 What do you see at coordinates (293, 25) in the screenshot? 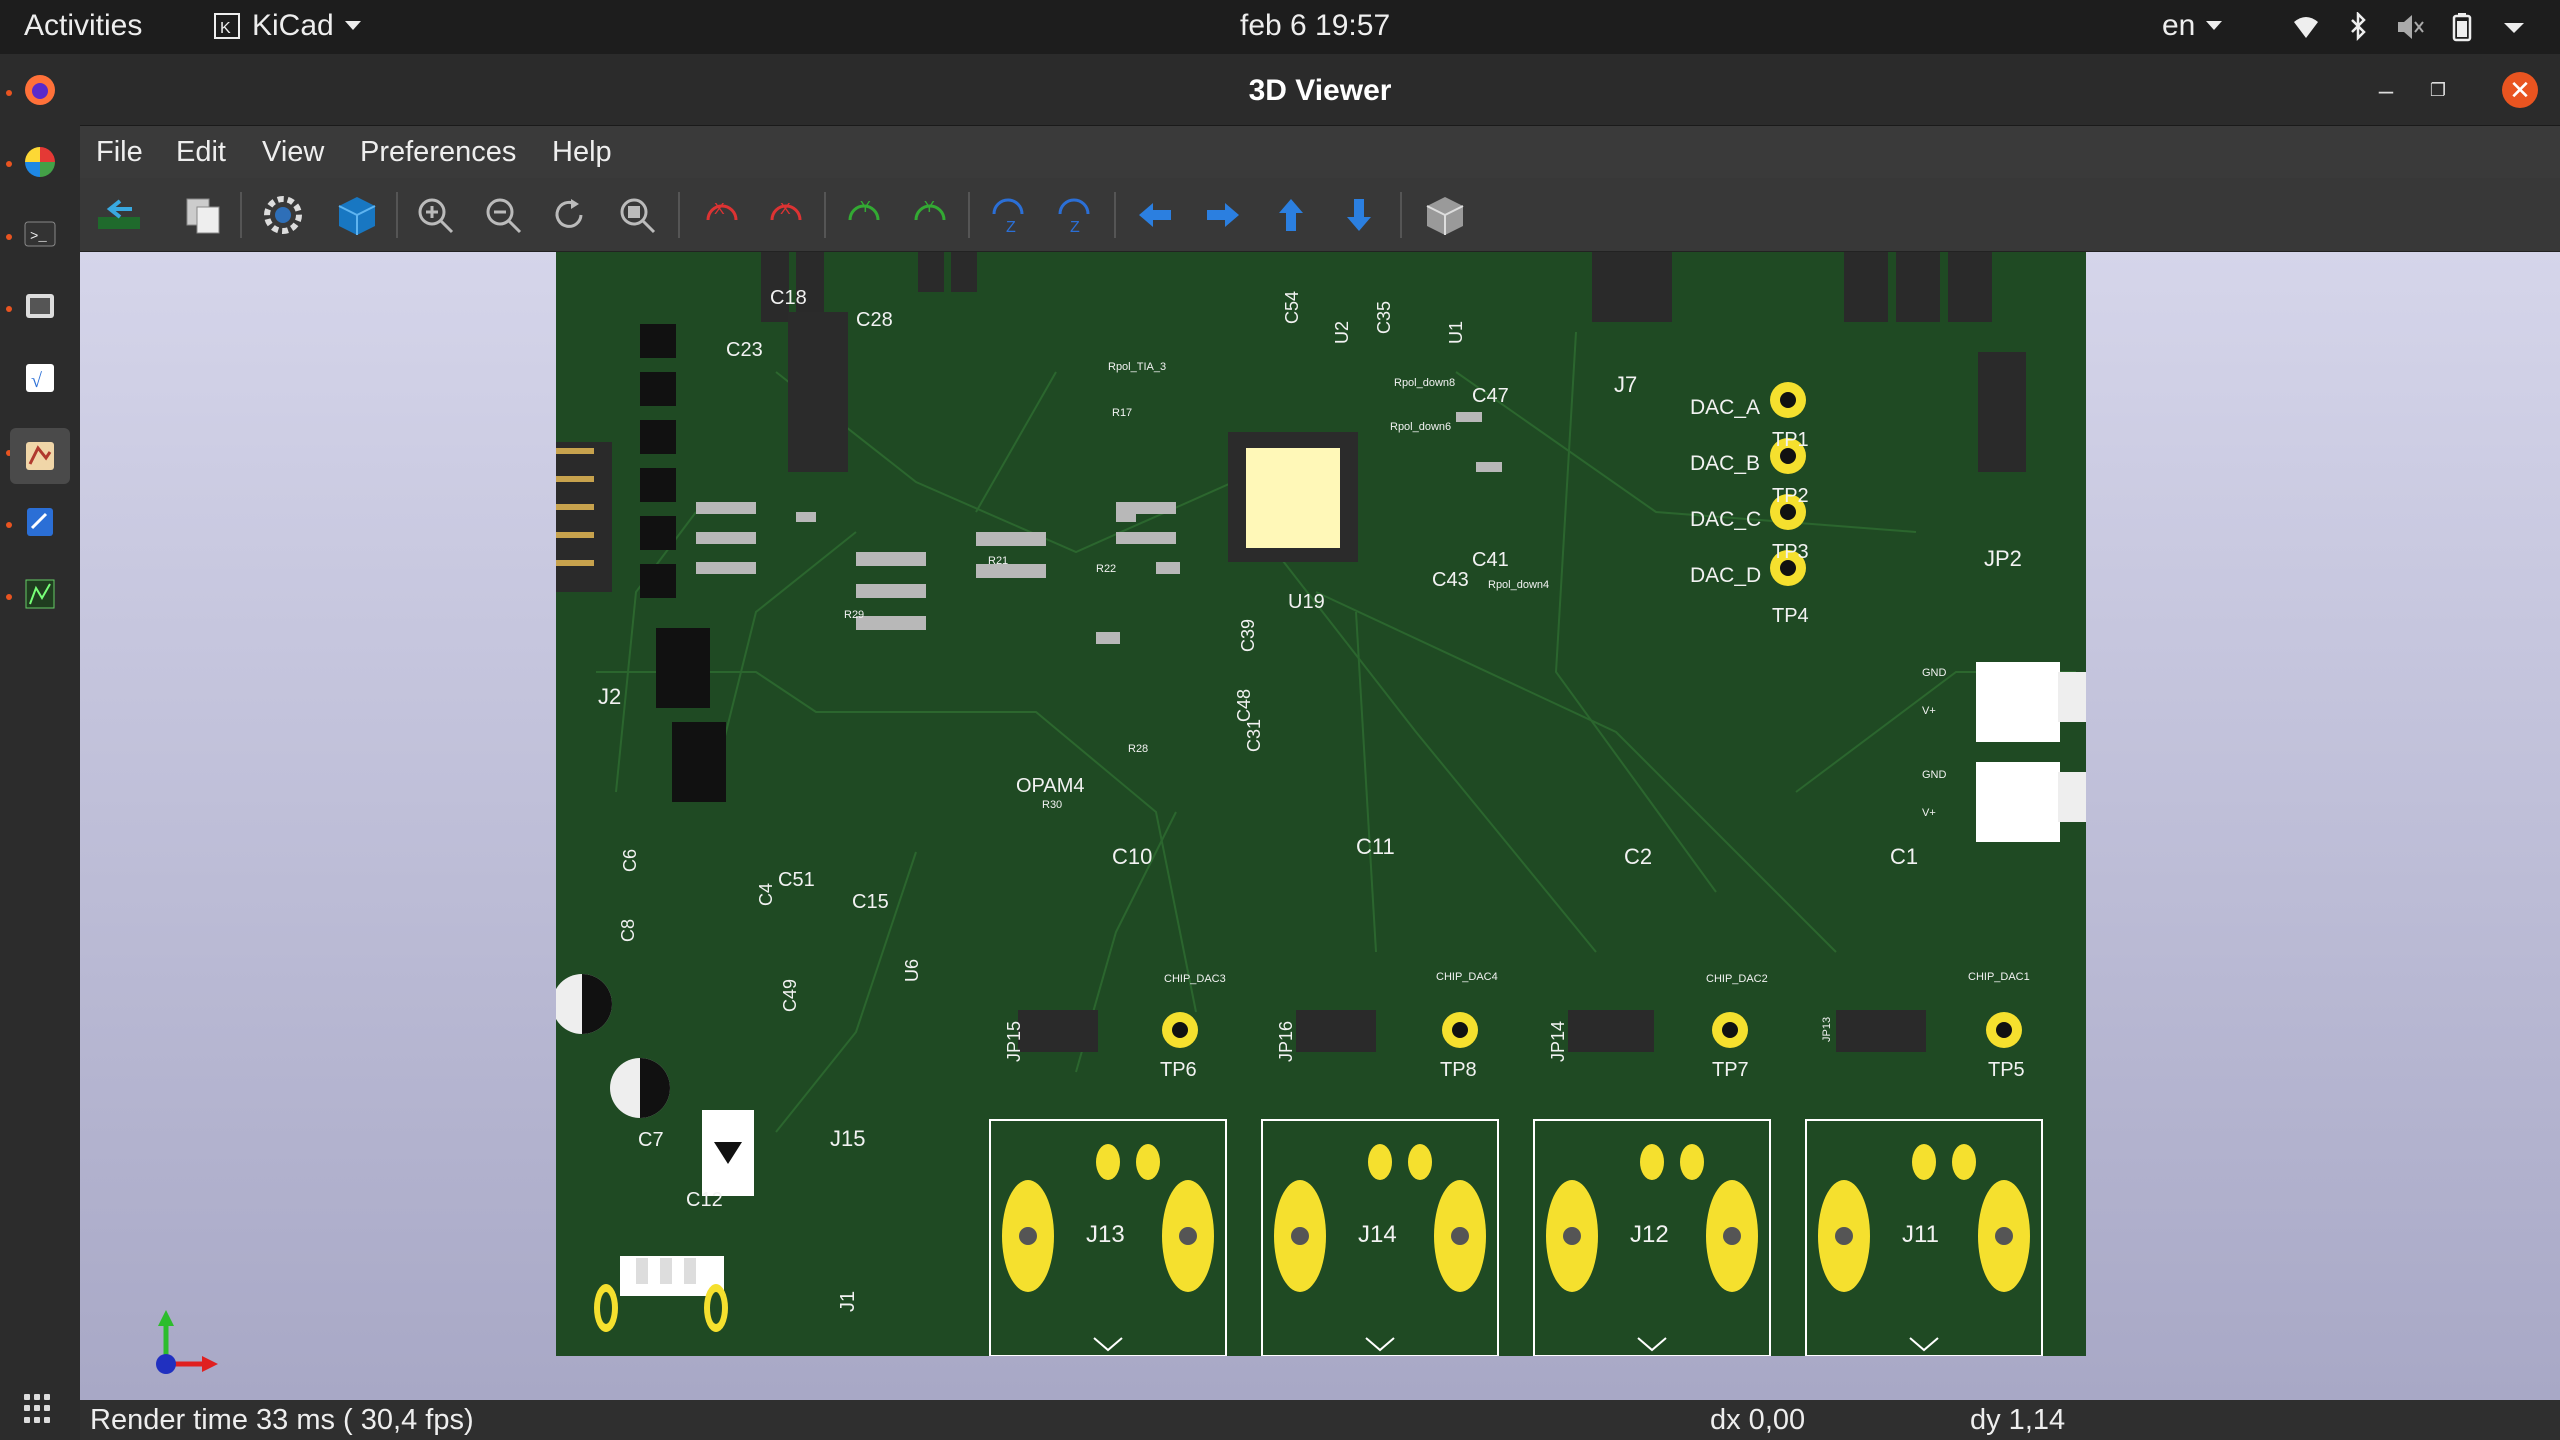
I see `app-menu-label: KiCad` at bounding box center [293, 25].